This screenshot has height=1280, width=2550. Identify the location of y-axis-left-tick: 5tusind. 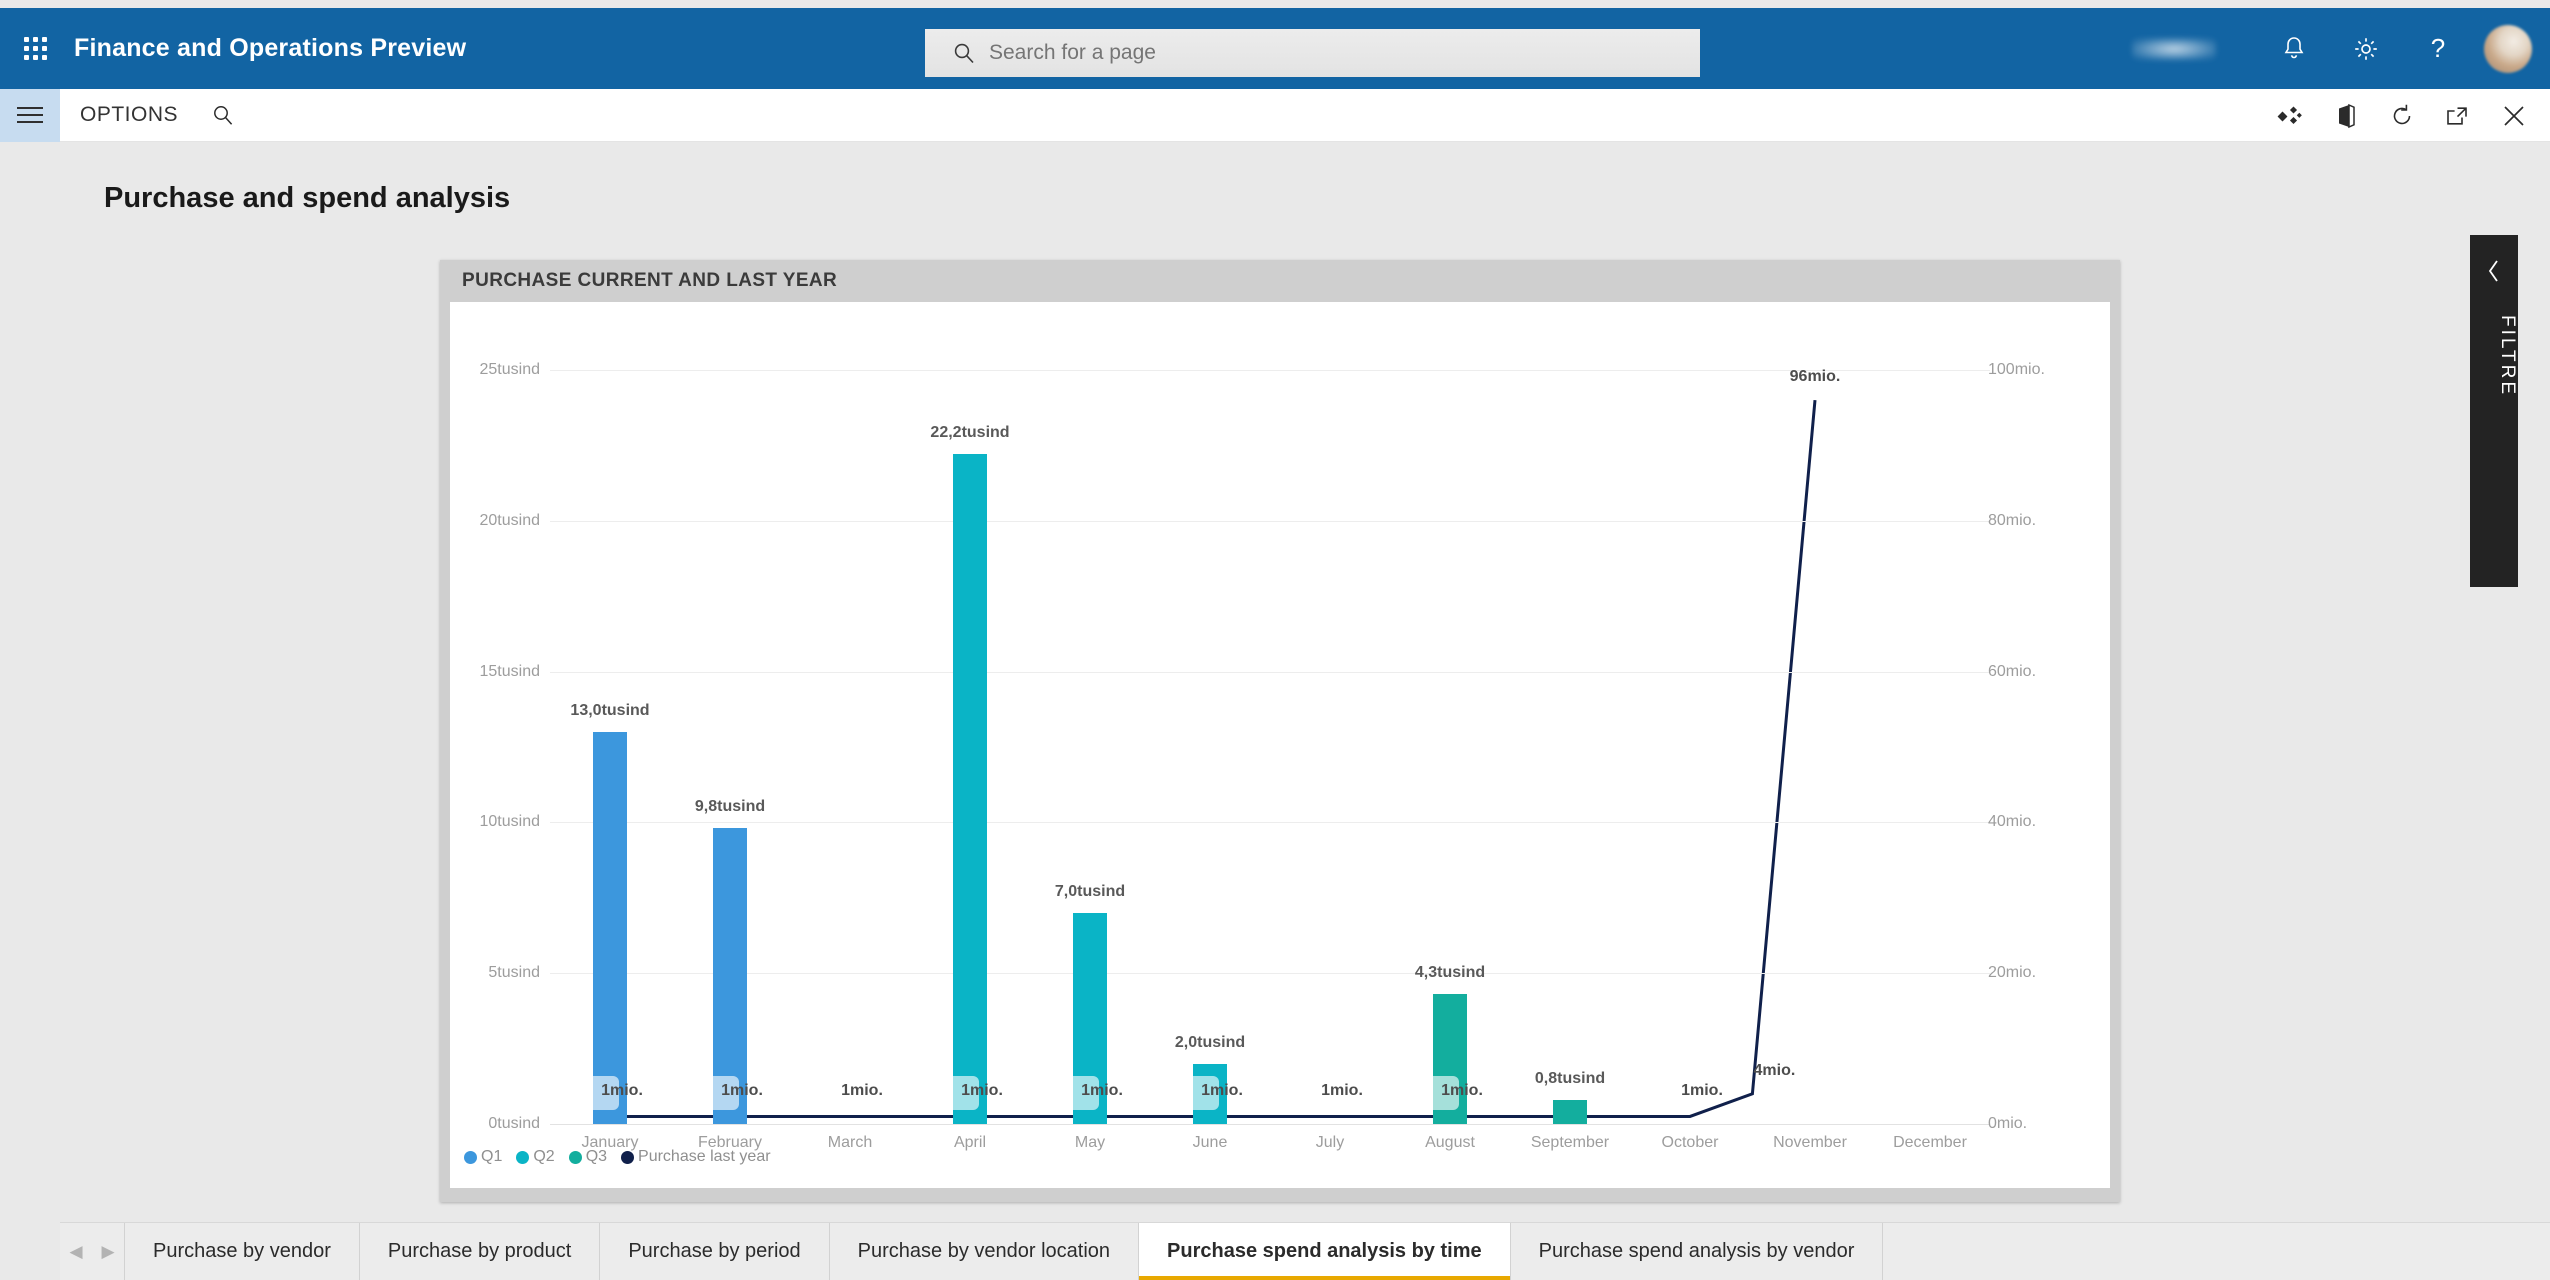
(514, 973).